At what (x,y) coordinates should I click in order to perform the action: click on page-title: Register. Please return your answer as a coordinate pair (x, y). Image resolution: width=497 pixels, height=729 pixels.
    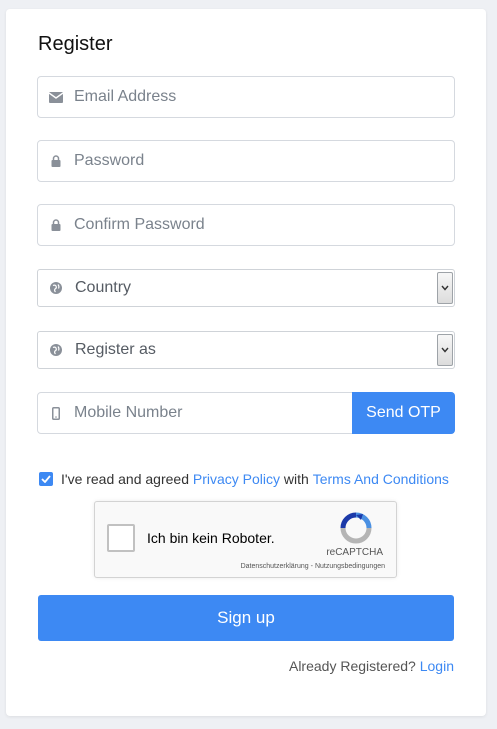
    Looking at the image, I should click on (75, 44).